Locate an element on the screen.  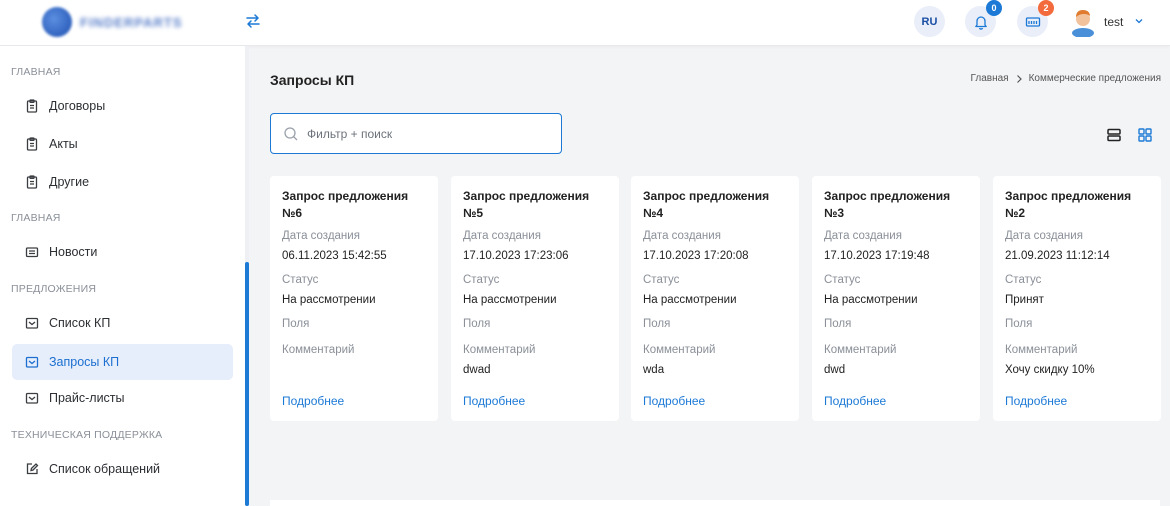
sidebar-item-news: Новости is located at coordinates (122, 252).